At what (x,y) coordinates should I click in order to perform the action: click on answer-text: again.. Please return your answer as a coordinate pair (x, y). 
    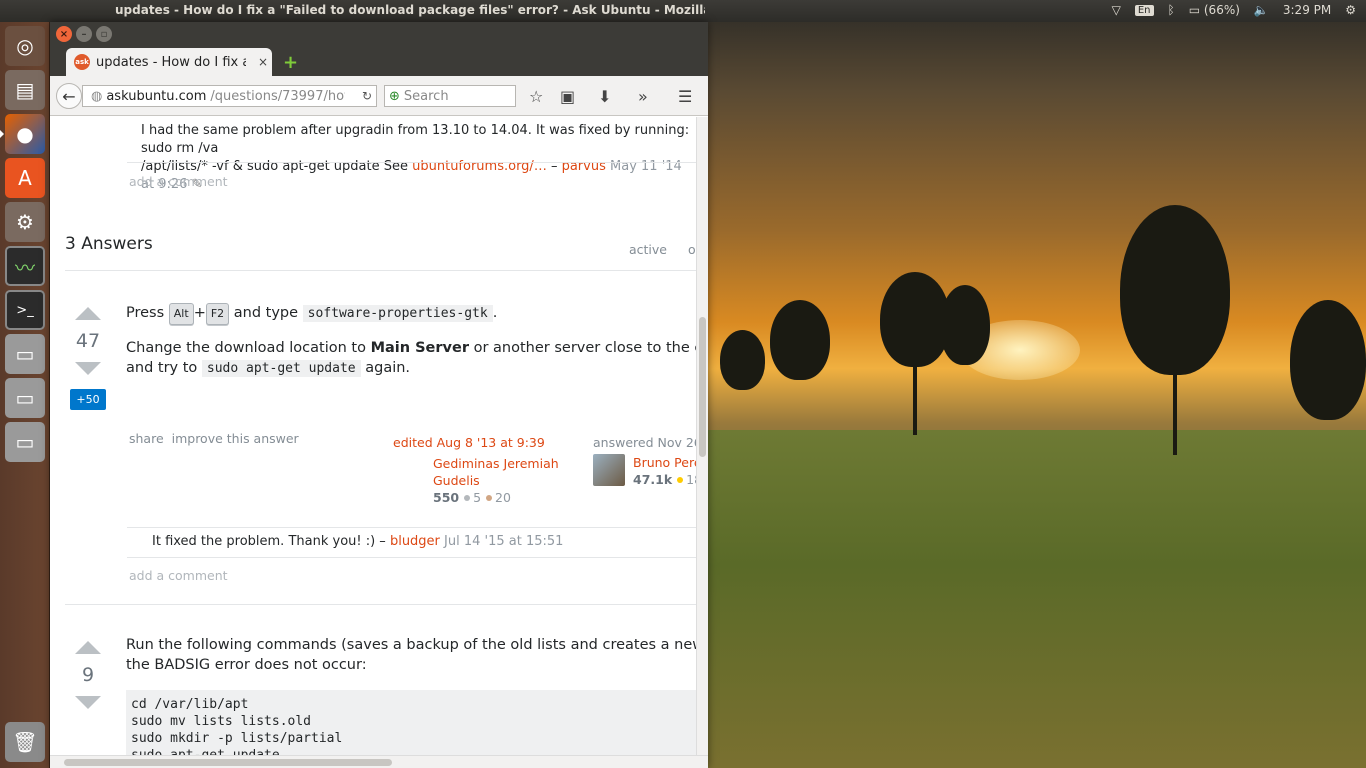
    Looking at the image, I should click on (388, 368).